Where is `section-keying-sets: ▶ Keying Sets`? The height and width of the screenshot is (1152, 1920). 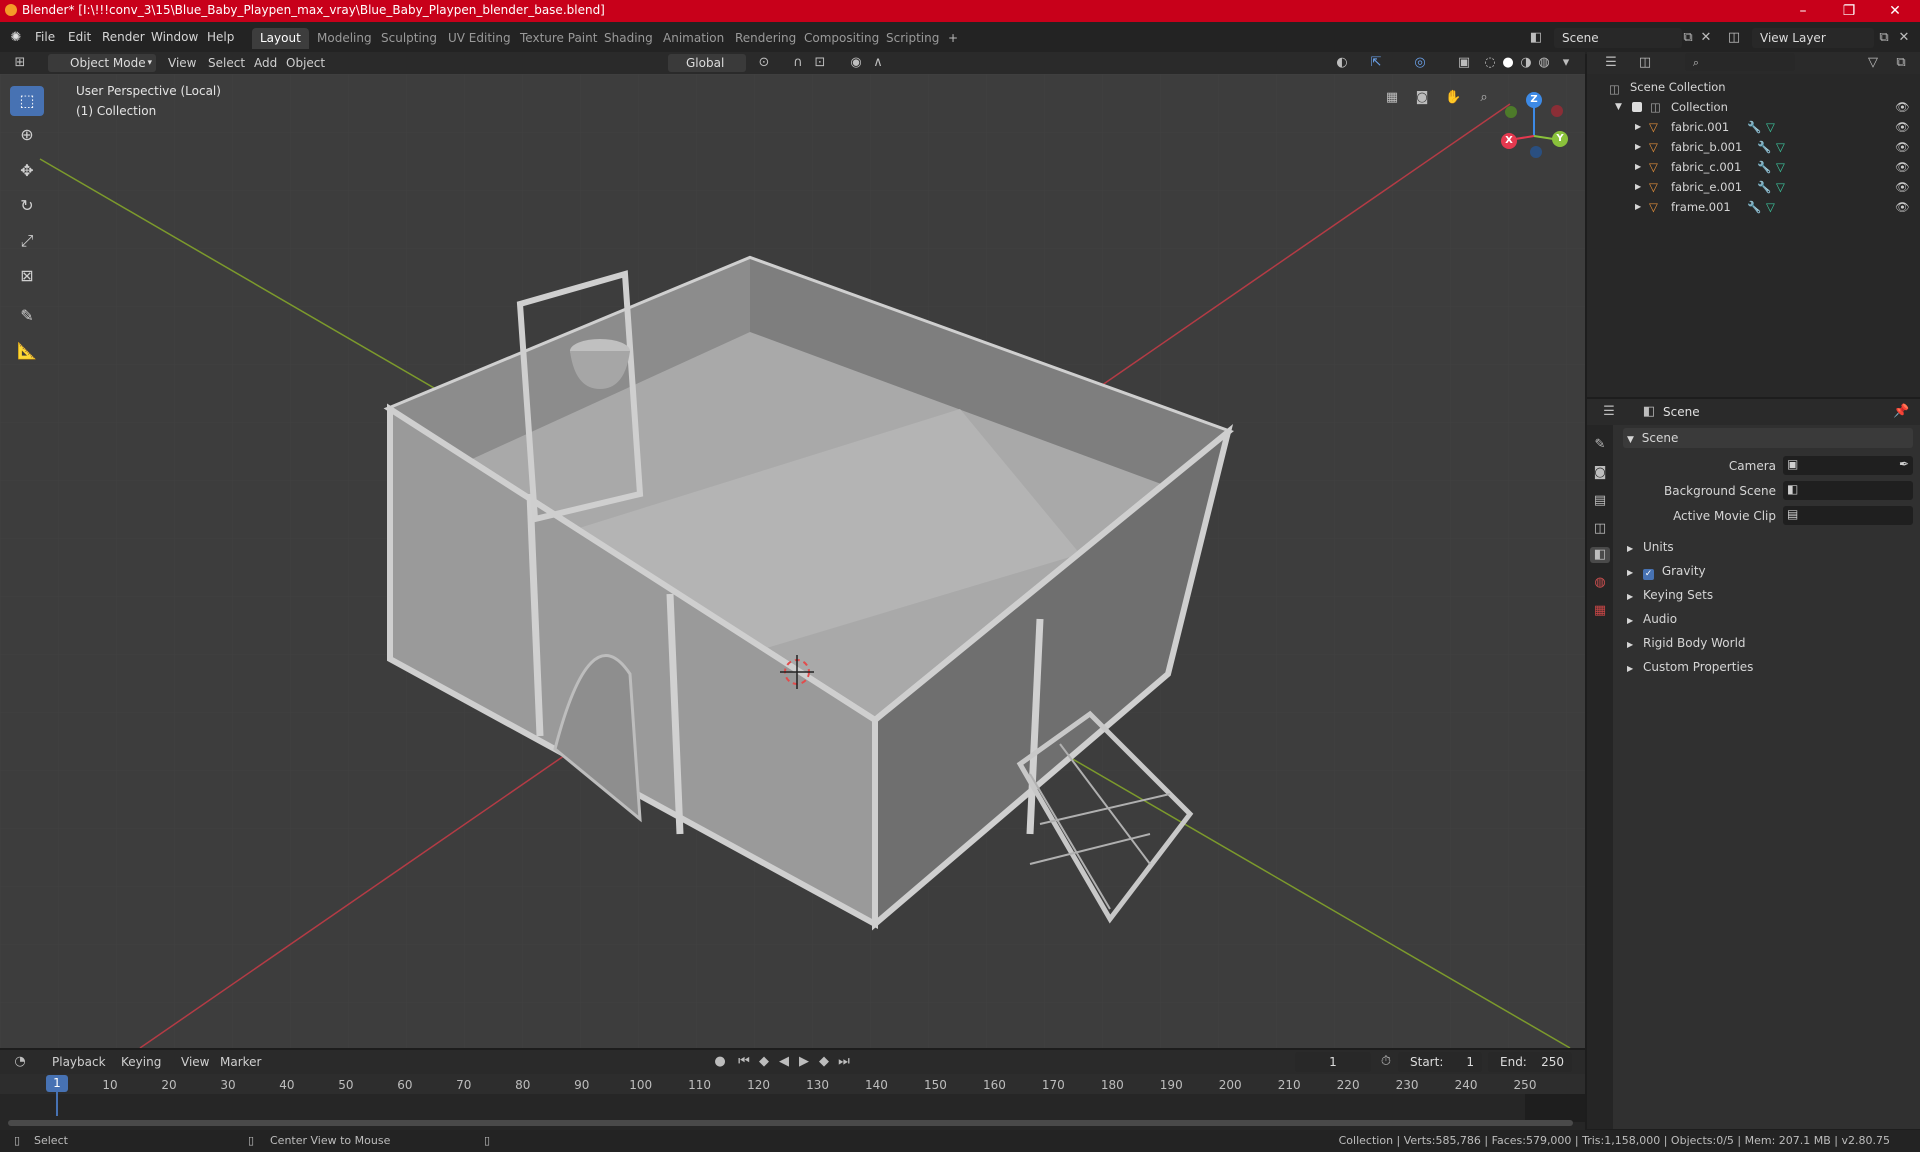
section-keying-sets: ▶ Keying Sets is located at coordinates (1772, 595).